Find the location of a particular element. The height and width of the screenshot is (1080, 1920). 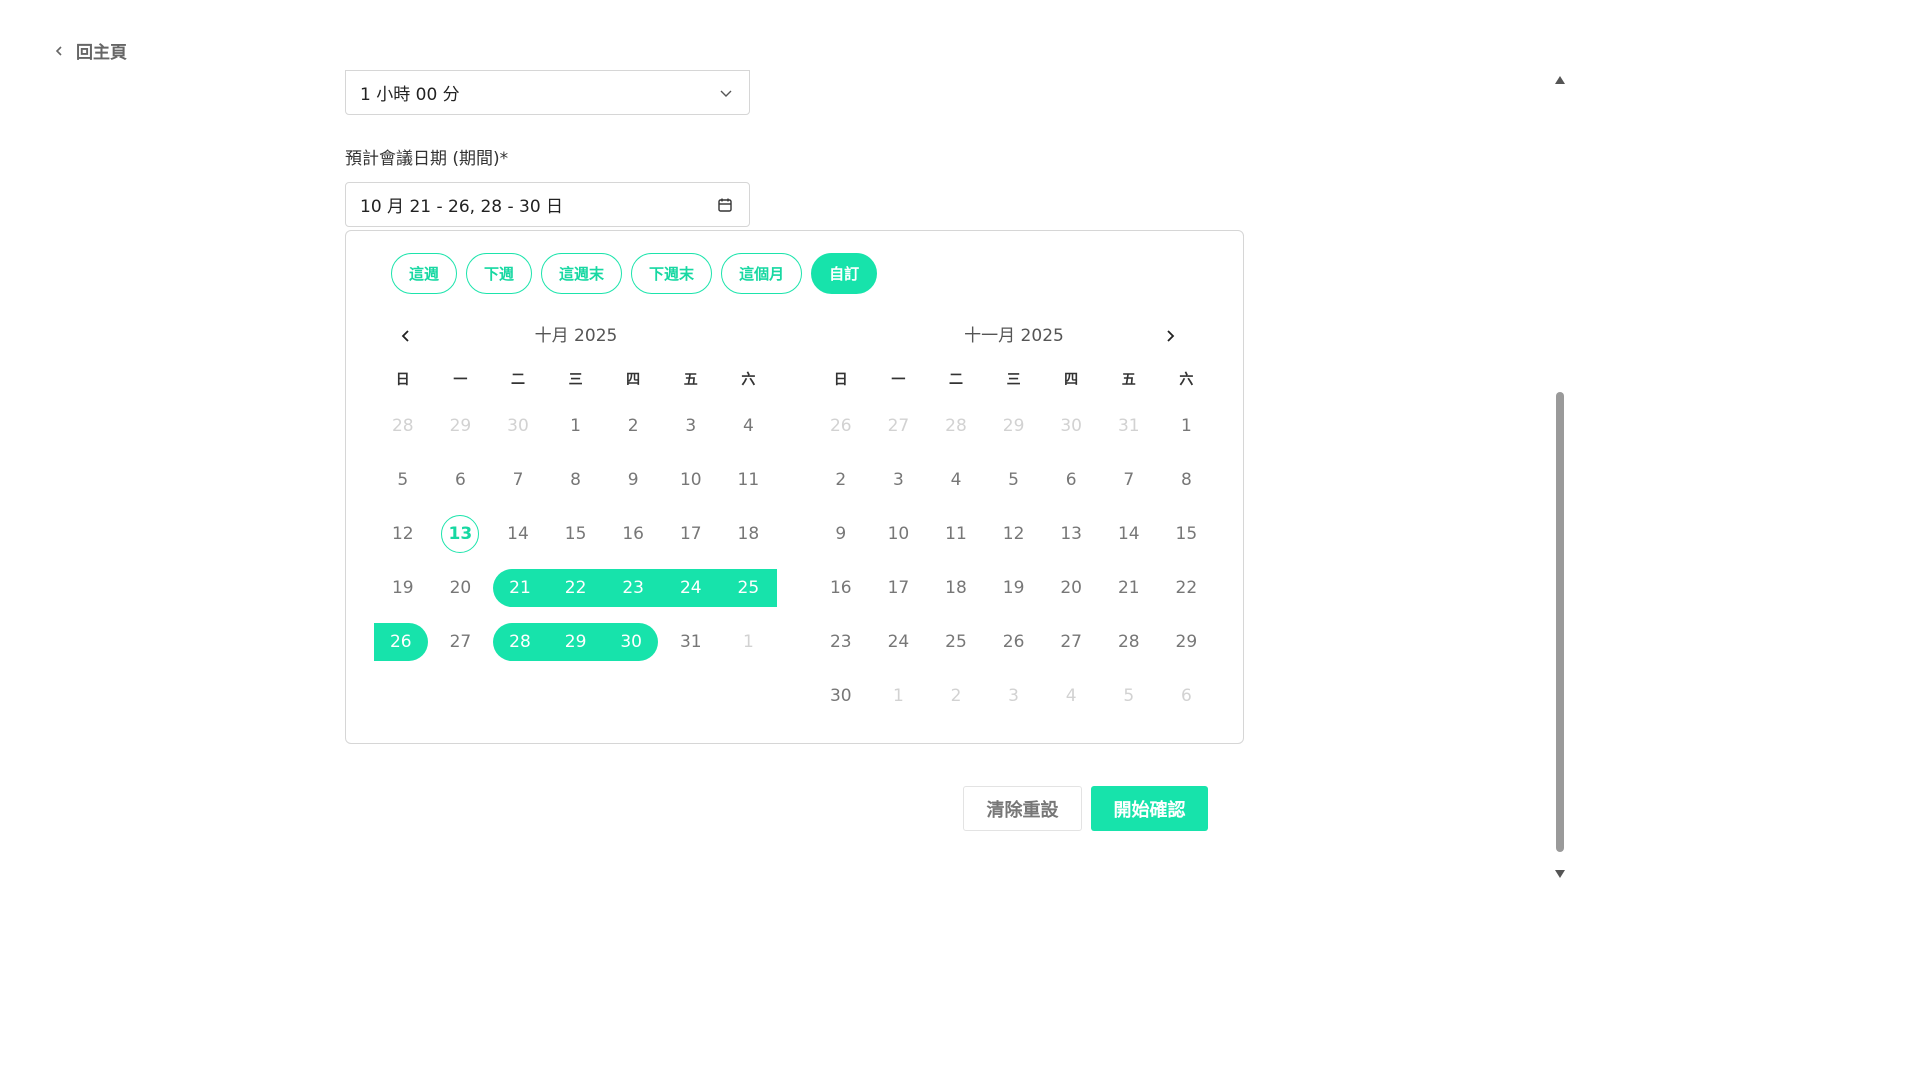

preset-button: 這個月 is located at coordinates (762, 273).